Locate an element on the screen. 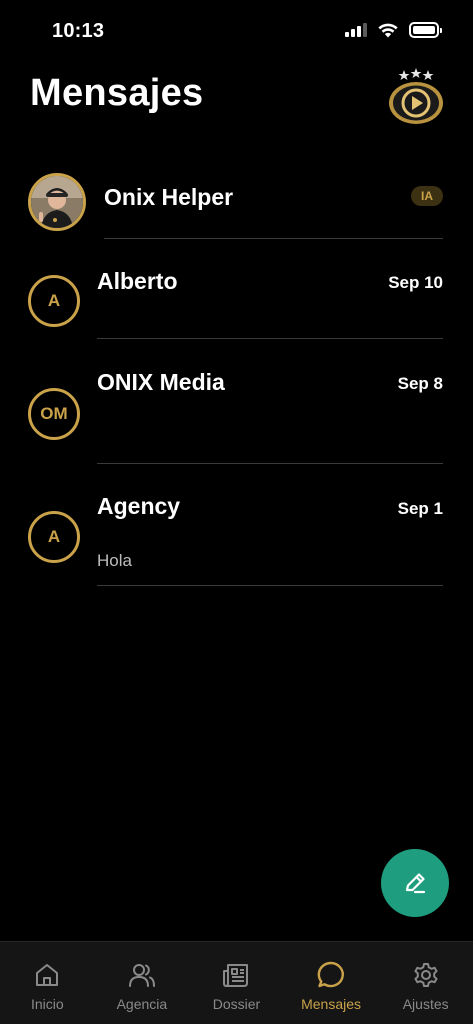 This screenshot has width=473, height=1024. newspaper-icon is located at coordinates (236, 975).